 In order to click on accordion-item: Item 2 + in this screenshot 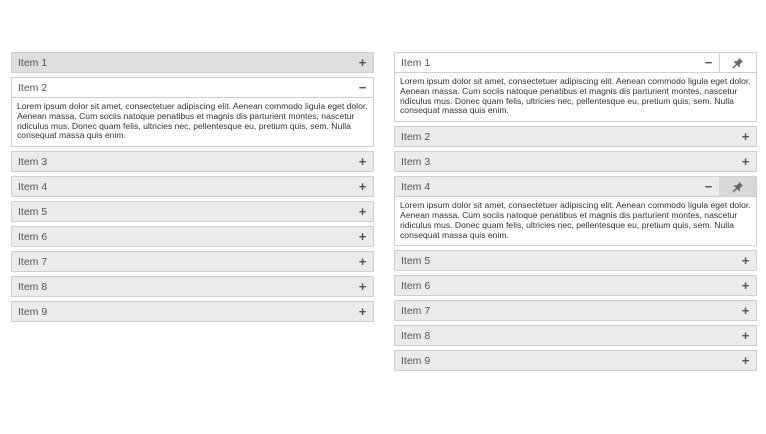, I will do `click(575, 137)`.